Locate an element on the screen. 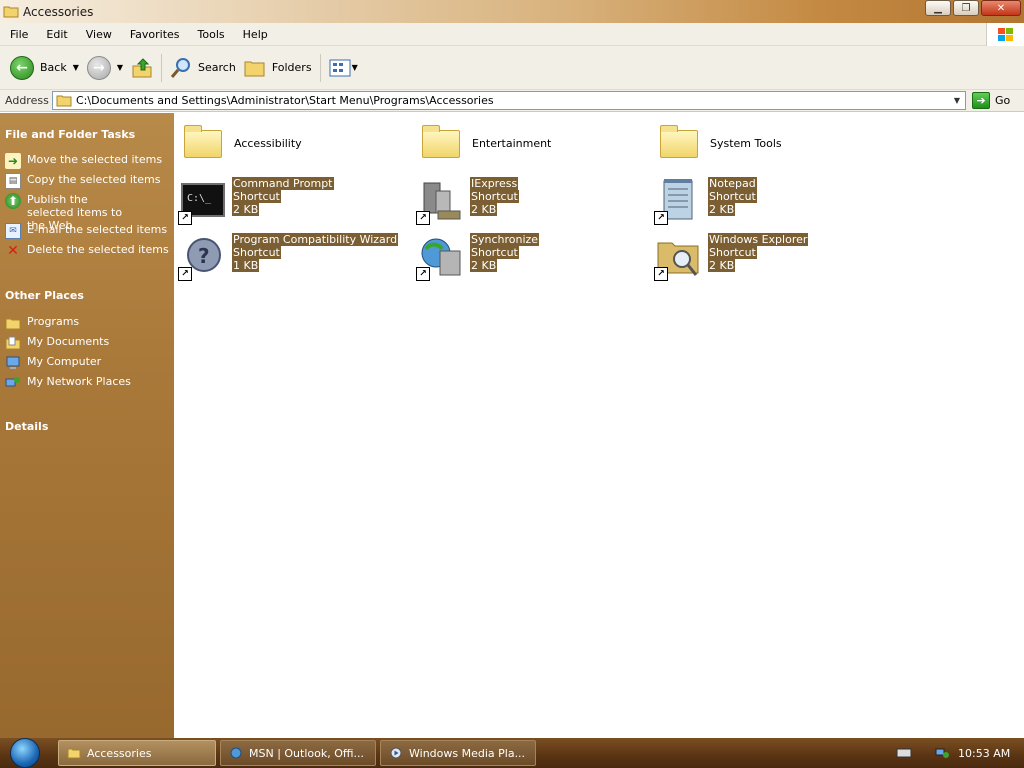 The image size is (1024, 768). forward-dropdown-icon: ▼ is located at coordinates (120, 67).